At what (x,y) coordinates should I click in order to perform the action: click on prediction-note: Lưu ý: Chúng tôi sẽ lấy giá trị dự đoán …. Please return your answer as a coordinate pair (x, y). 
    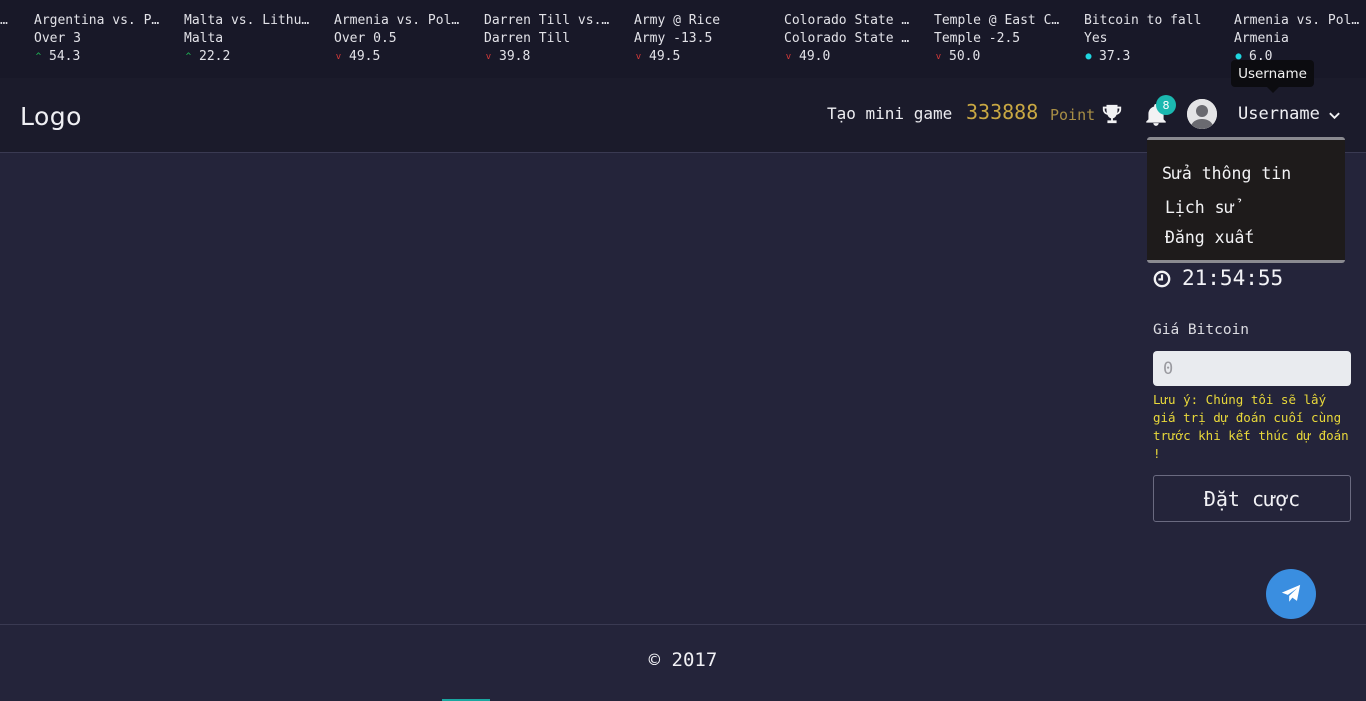
    Looking at the image, I should click on (1251, 426).